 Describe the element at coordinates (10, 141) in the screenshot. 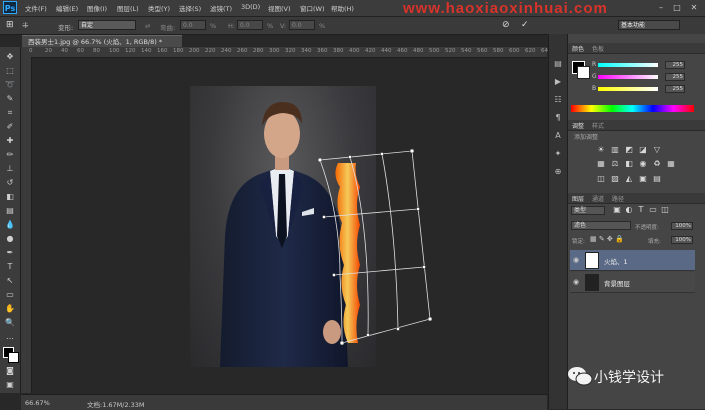

I see `healing-tool-icon: ✚` at that location.